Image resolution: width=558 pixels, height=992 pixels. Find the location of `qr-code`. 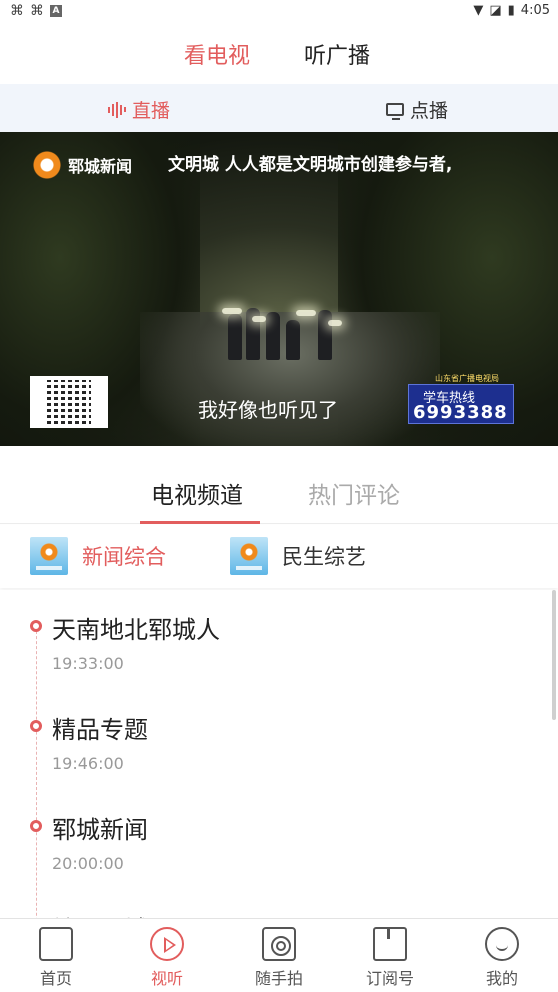

qr-code is located at coordinates (69, 402).